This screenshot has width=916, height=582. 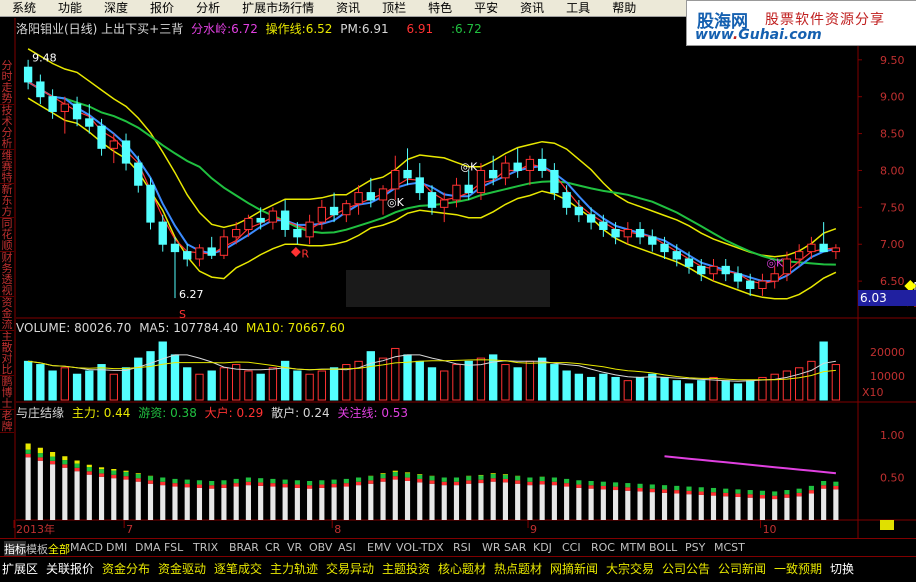 I want to click on indicator-tab-9: CR, so click(x=272, y=547).